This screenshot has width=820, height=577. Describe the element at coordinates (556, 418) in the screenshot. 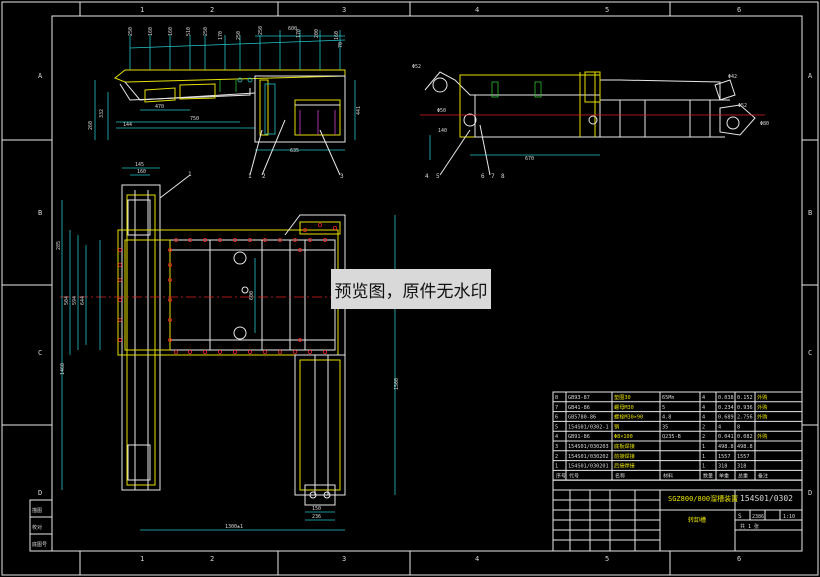

I see `bom-cell: 6` at that location.